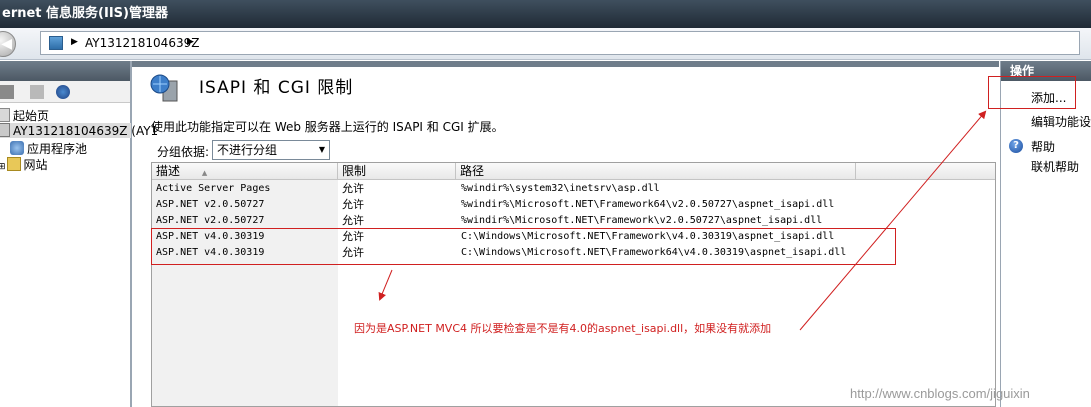 The width and height of the screenshot is (1091, 407). Describe the element at coordinates (385, 285) in the screenshot. I see `arrow-to-rows` at that location.